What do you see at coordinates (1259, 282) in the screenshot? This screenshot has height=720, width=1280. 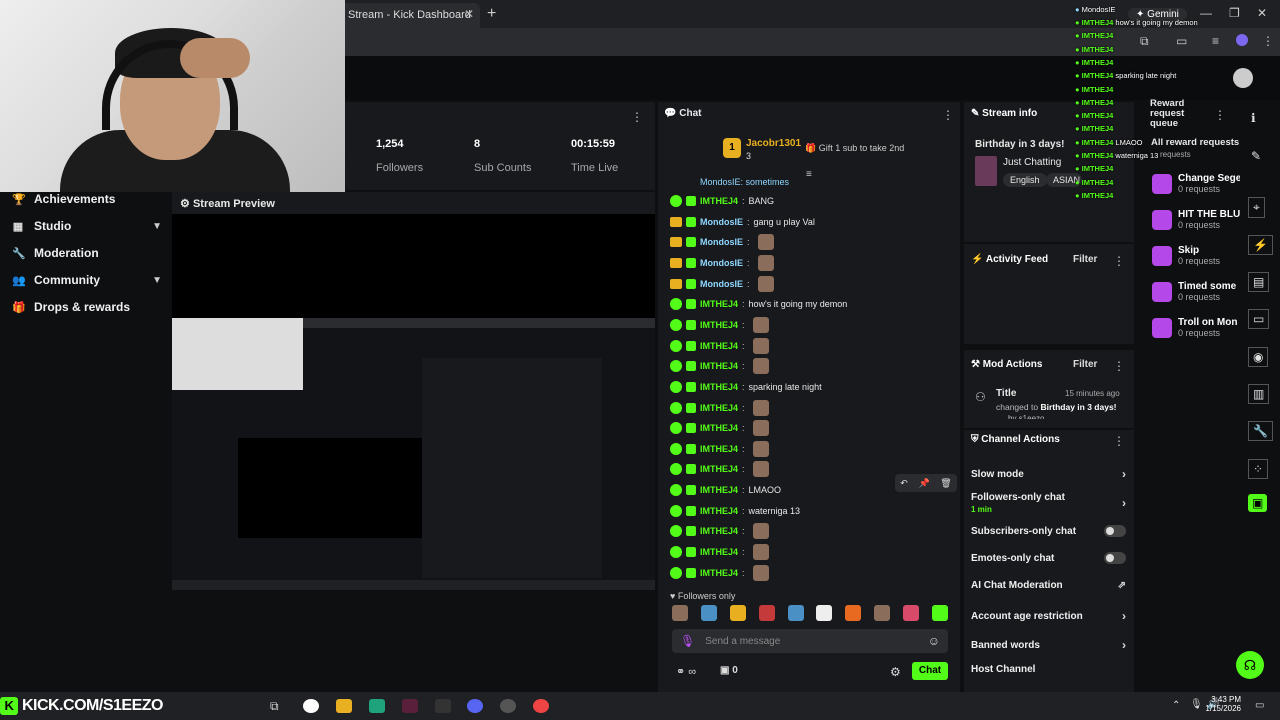 I see `list-icon: ▤` at bounding box center [1259, 282].